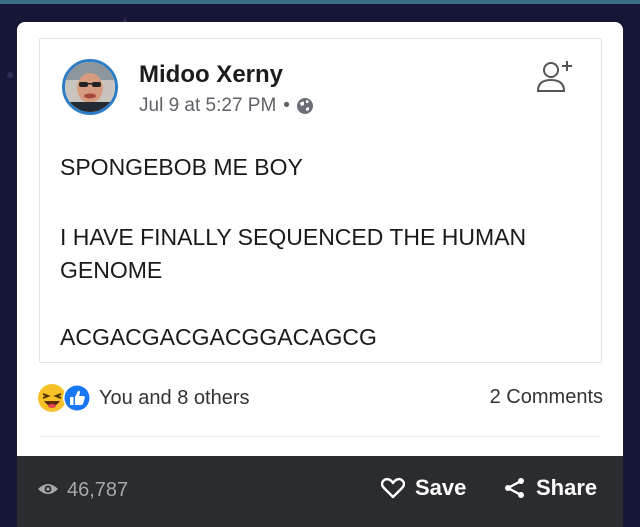  I want to click on share-button: Share, so click(550, 488).